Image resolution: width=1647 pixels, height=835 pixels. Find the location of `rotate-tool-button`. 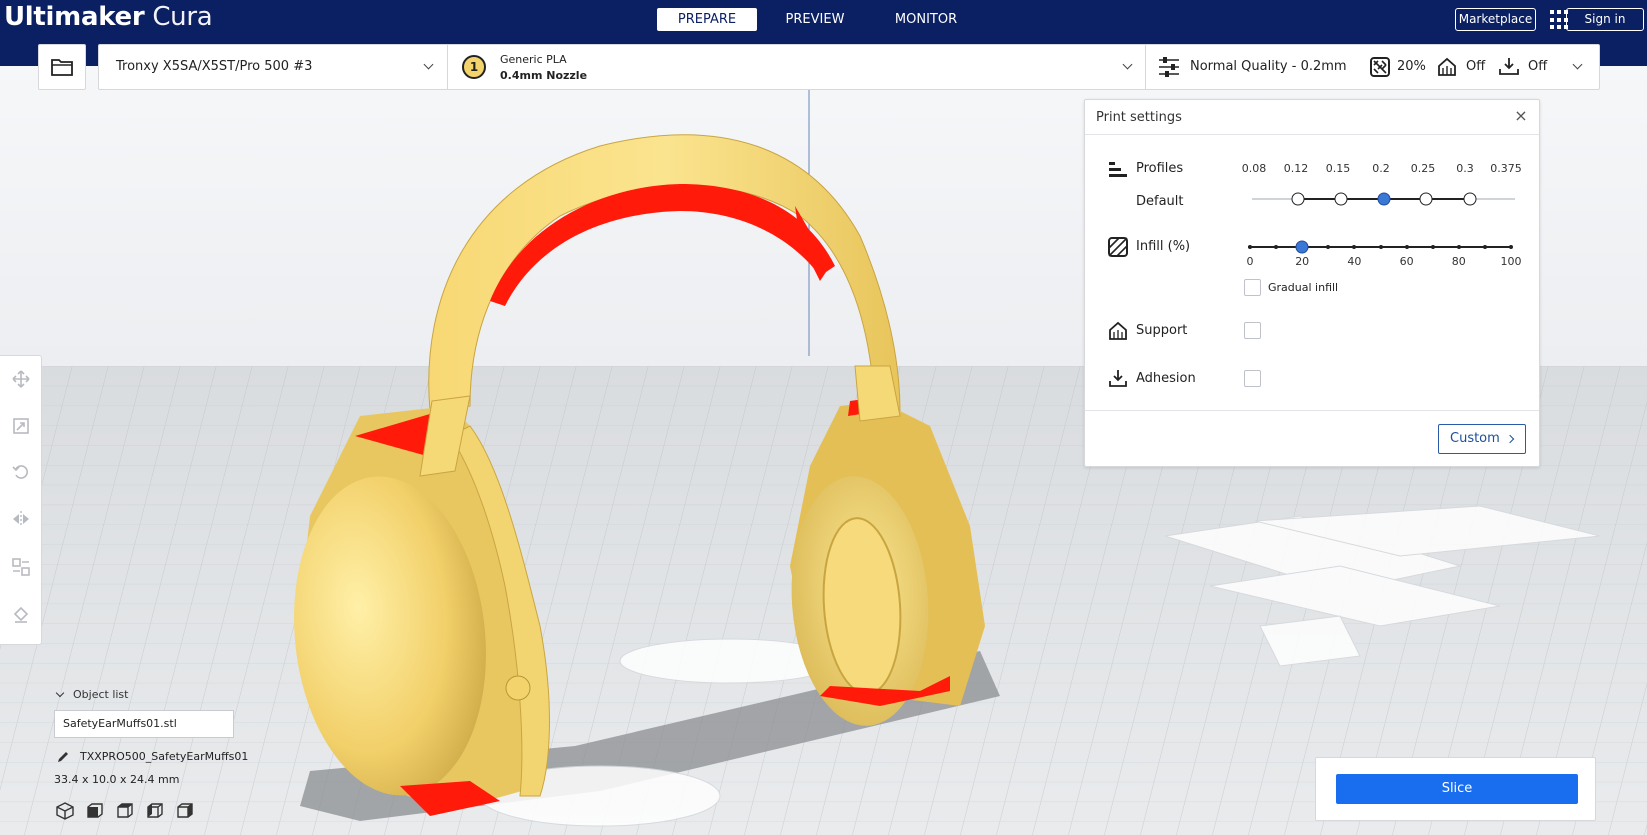

rotate-tool-button is located at coordinates (21, 472).